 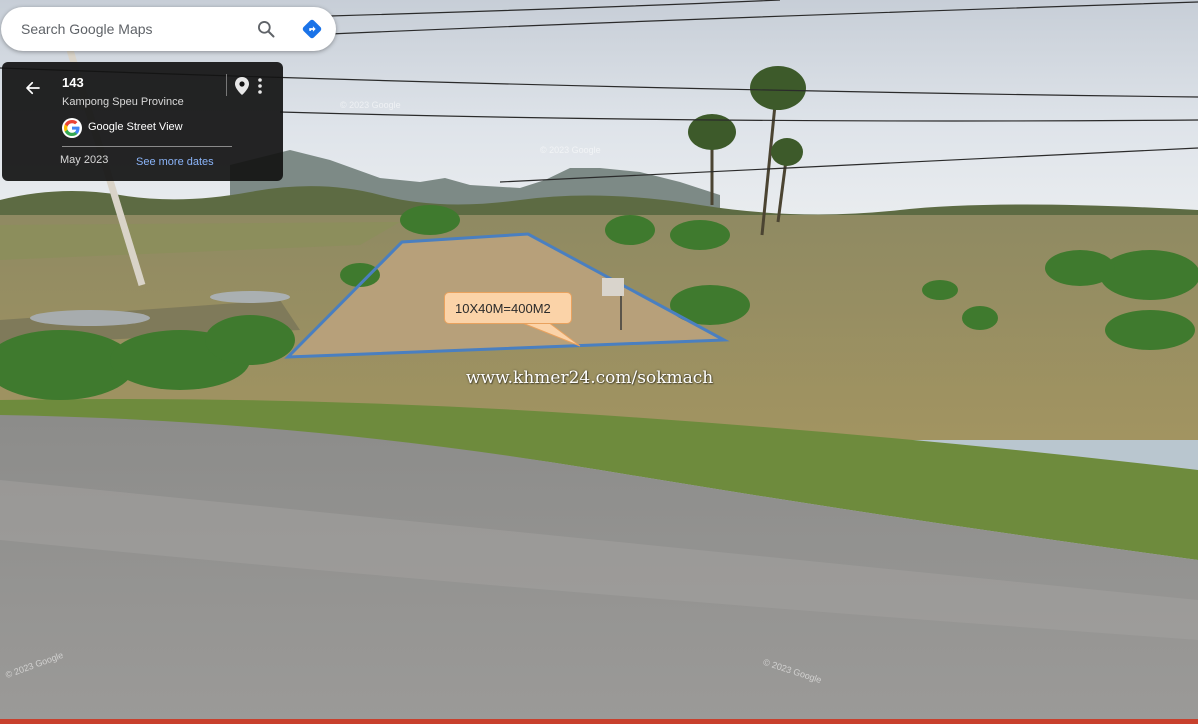 I want to click on location-pin-button, so click(x=242, y=86).